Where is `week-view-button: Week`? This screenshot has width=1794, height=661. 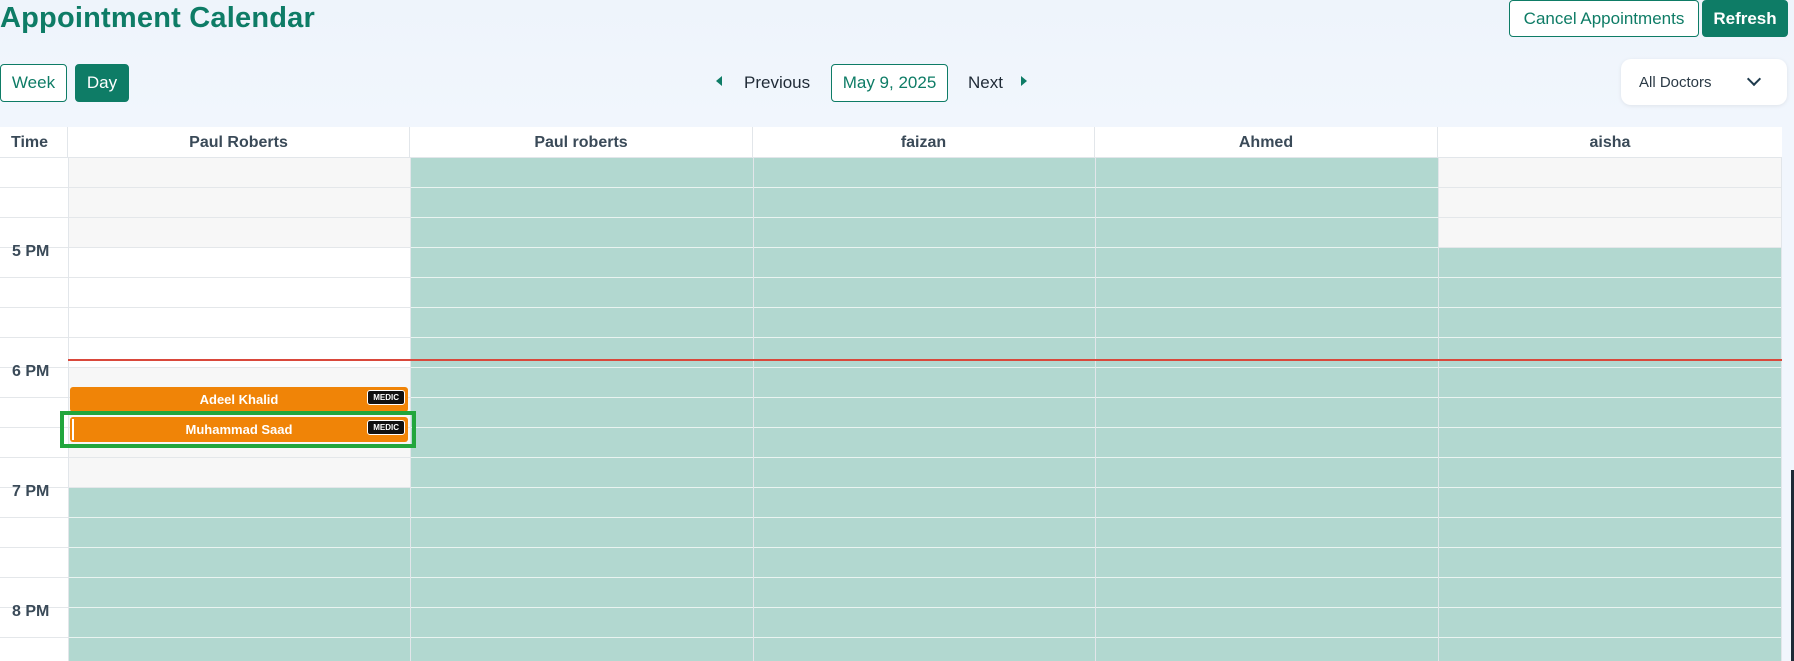 week-view-button: Week is located at coordinates (33, 83).